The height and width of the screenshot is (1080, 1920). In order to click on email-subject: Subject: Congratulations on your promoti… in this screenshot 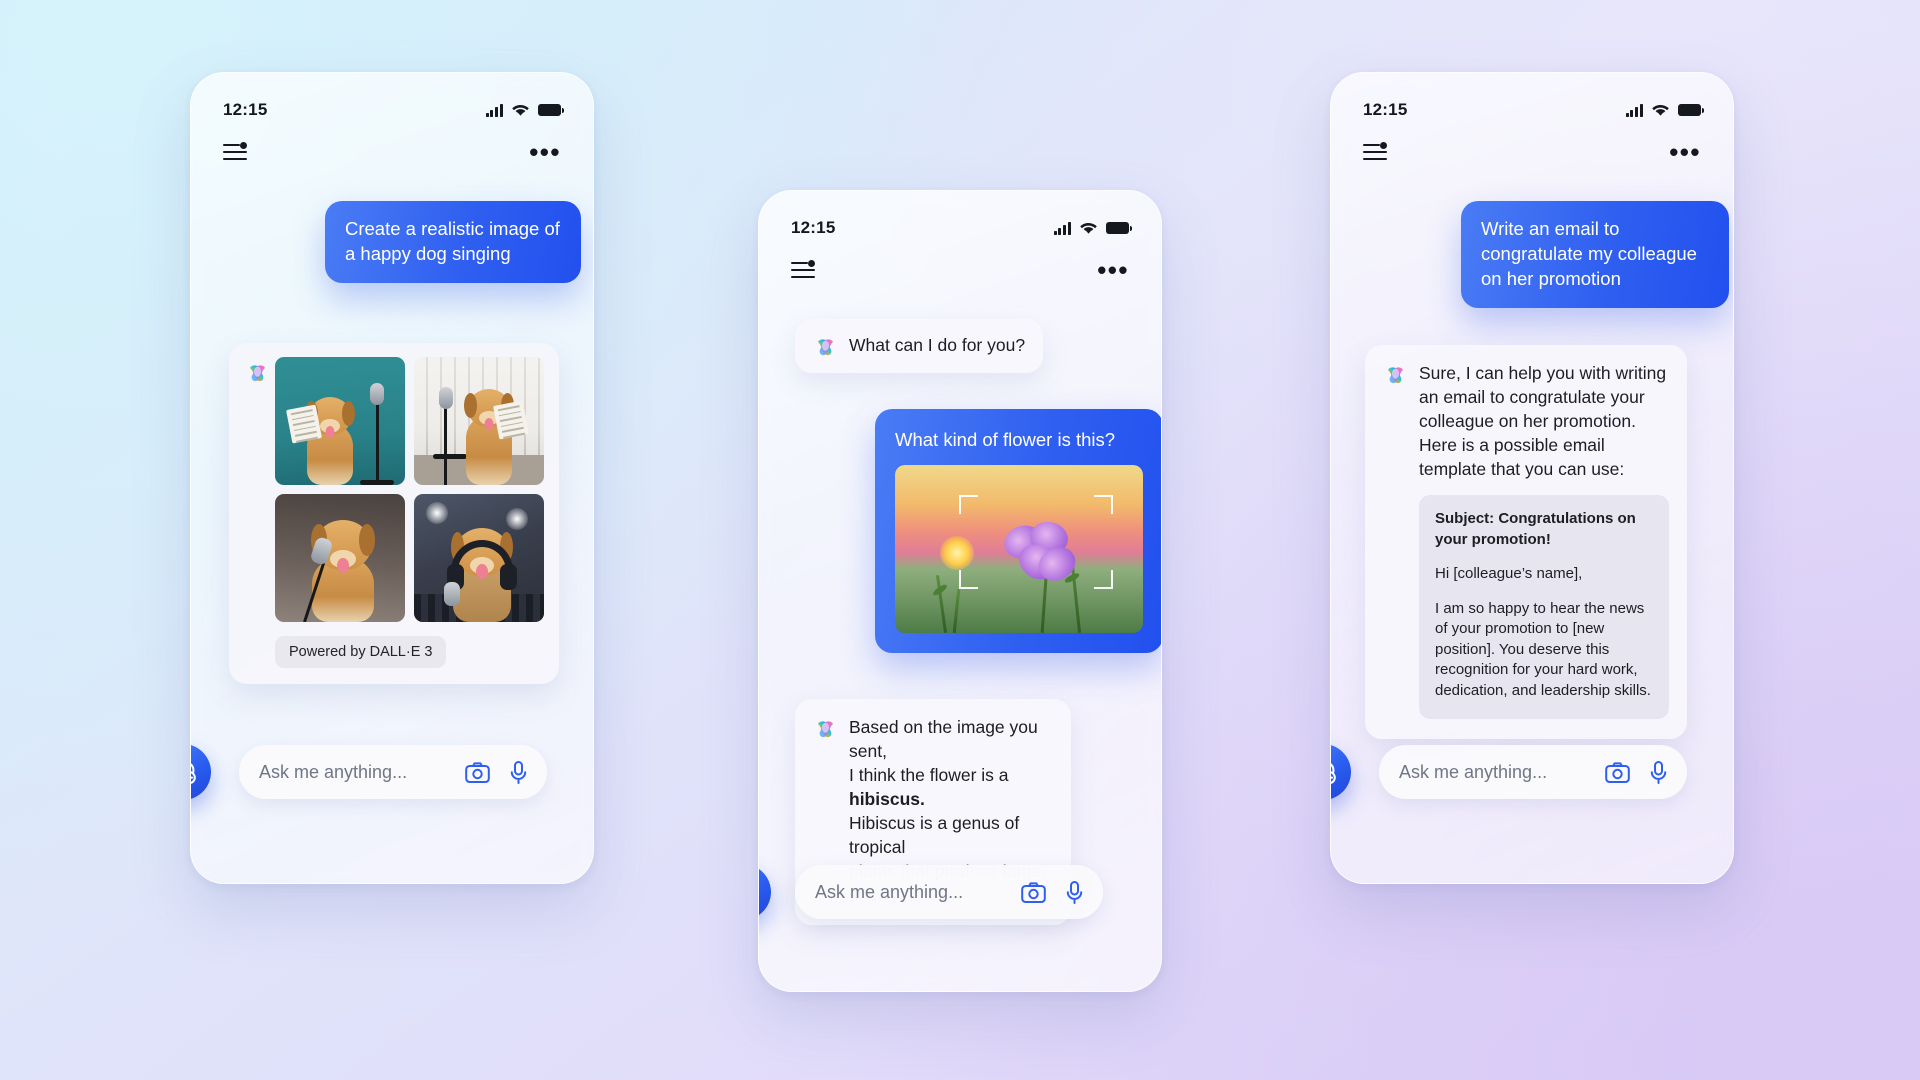, I will do `click(1535, 529)`.